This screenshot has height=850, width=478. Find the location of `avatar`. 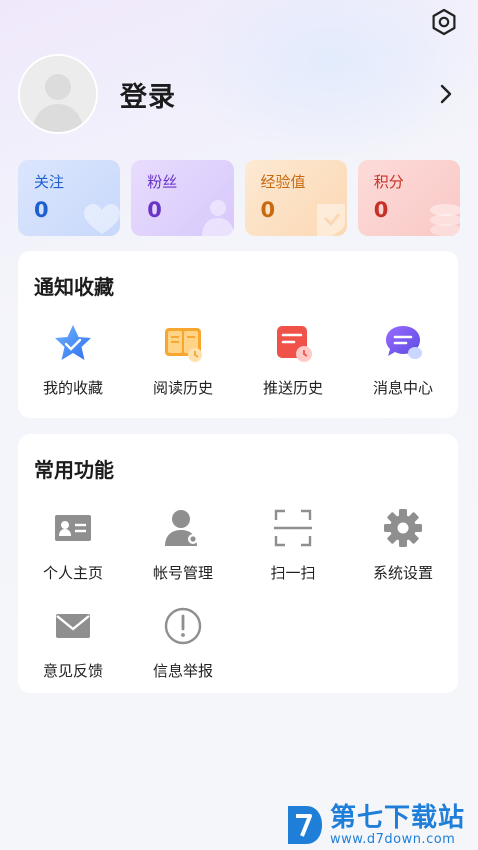

avatar is located at coordinates (58, 94).